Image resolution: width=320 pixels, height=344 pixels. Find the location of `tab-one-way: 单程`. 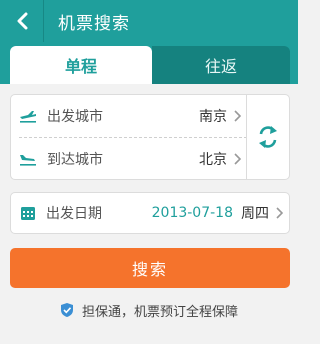

tab-one-way: 单程 is located at coordinates (81, 65).